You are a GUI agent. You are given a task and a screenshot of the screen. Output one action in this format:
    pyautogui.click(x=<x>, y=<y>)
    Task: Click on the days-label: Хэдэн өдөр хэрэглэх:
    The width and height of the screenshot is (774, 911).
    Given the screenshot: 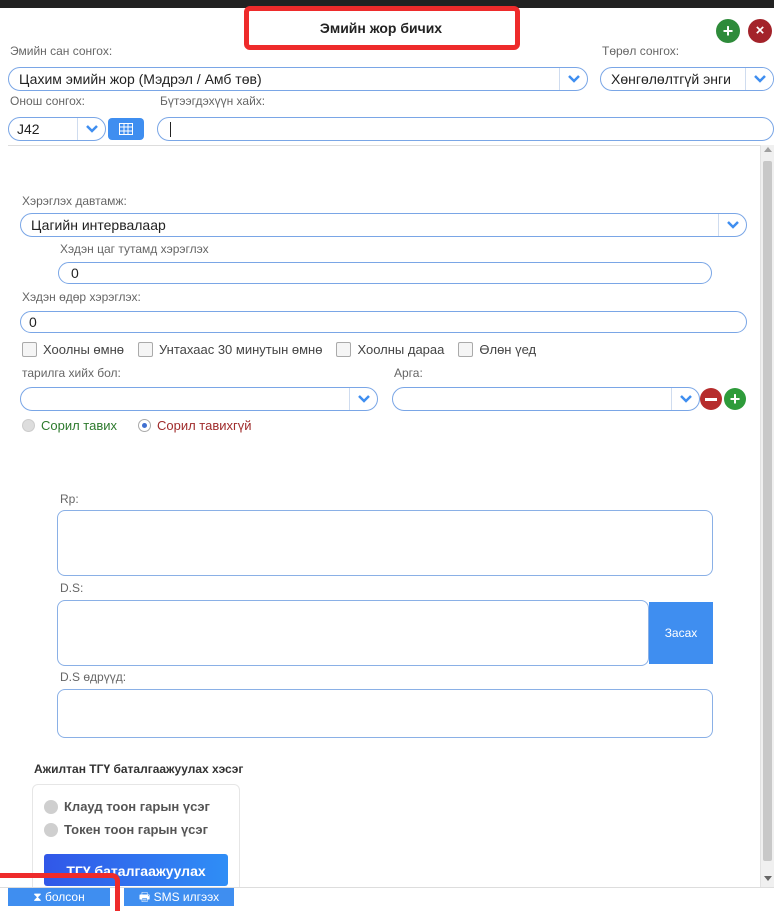 What is the action you would take?
    pyautogui.click(x=81, y=297)
    